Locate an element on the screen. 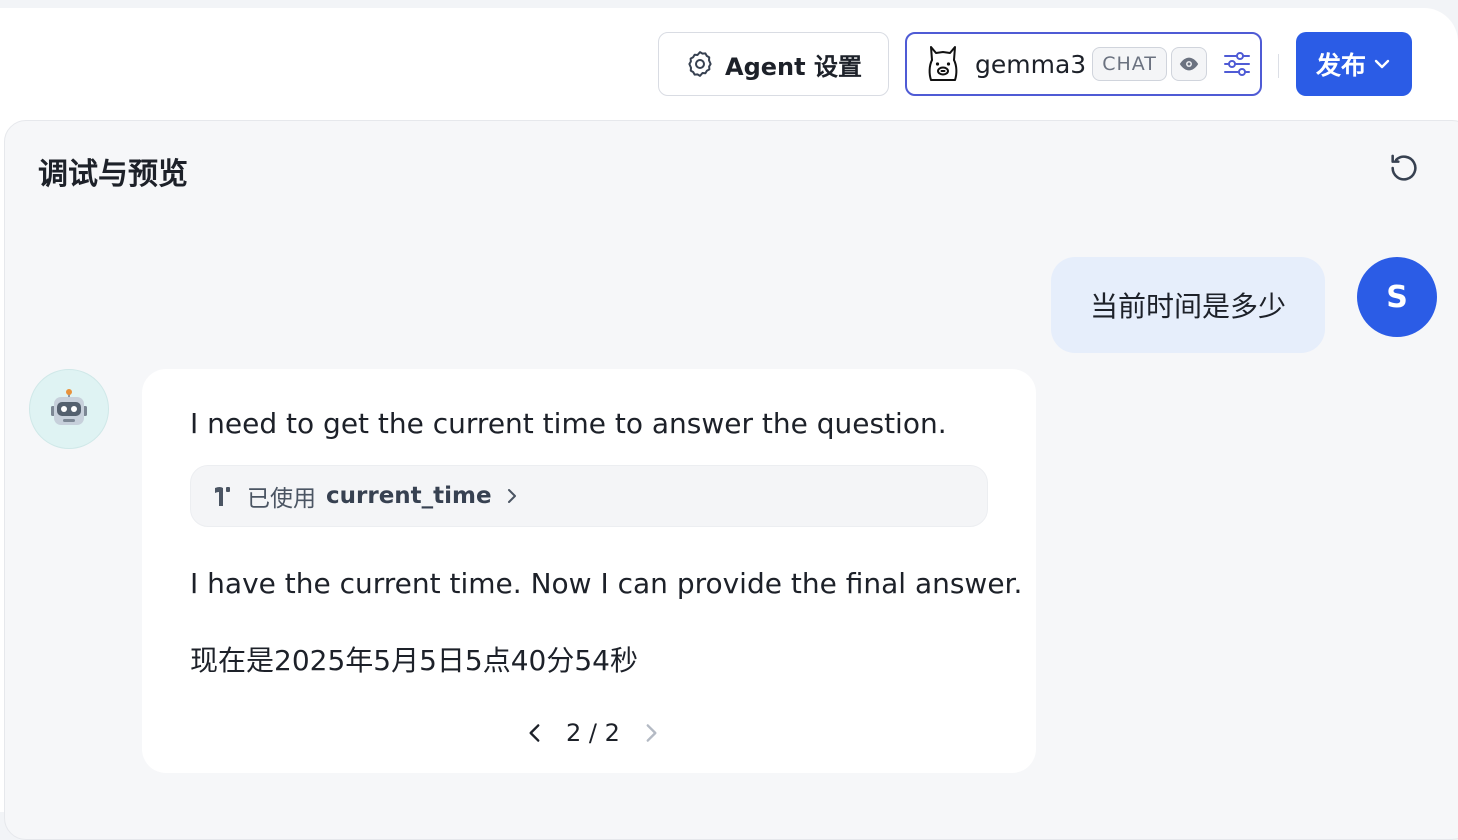  gear-icon is located at coordinates (700, 64).